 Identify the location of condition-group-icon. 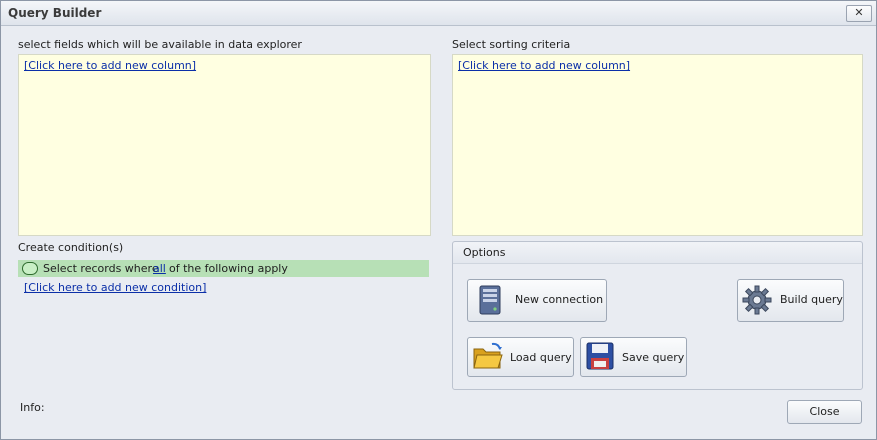
(30, 268).